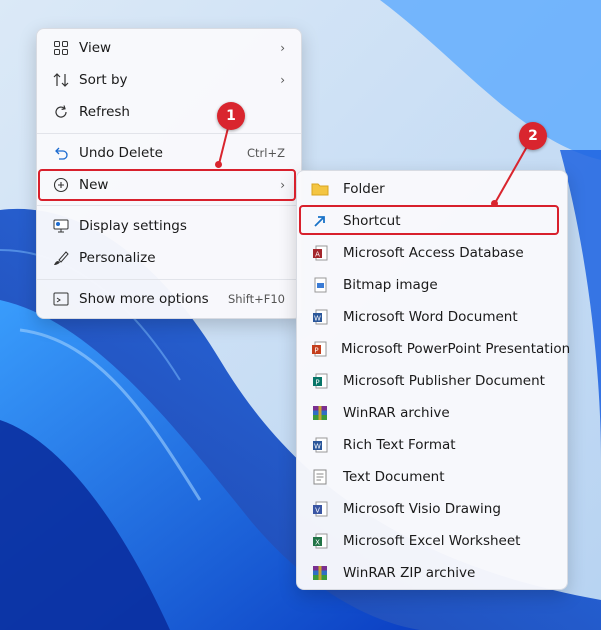 The width and height of the screenshot is (601, 630). What do you see at coordinates (533, 136) in the screenshot?
I see `step-badge-2: 2` at bounding box center [533, 136].